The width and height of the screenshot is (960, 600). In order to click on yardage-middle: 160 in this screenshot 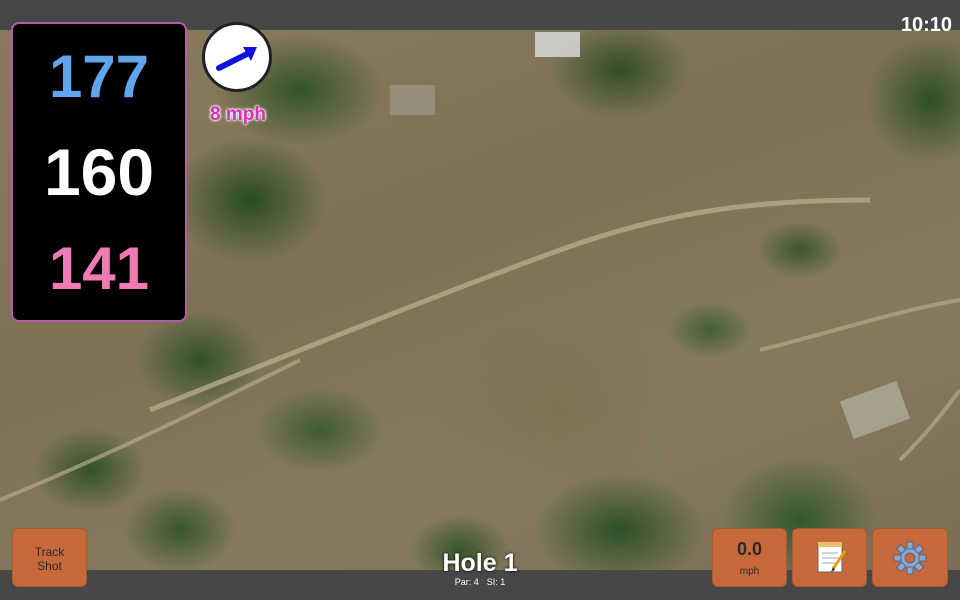, I will do `click(99, 172)`.